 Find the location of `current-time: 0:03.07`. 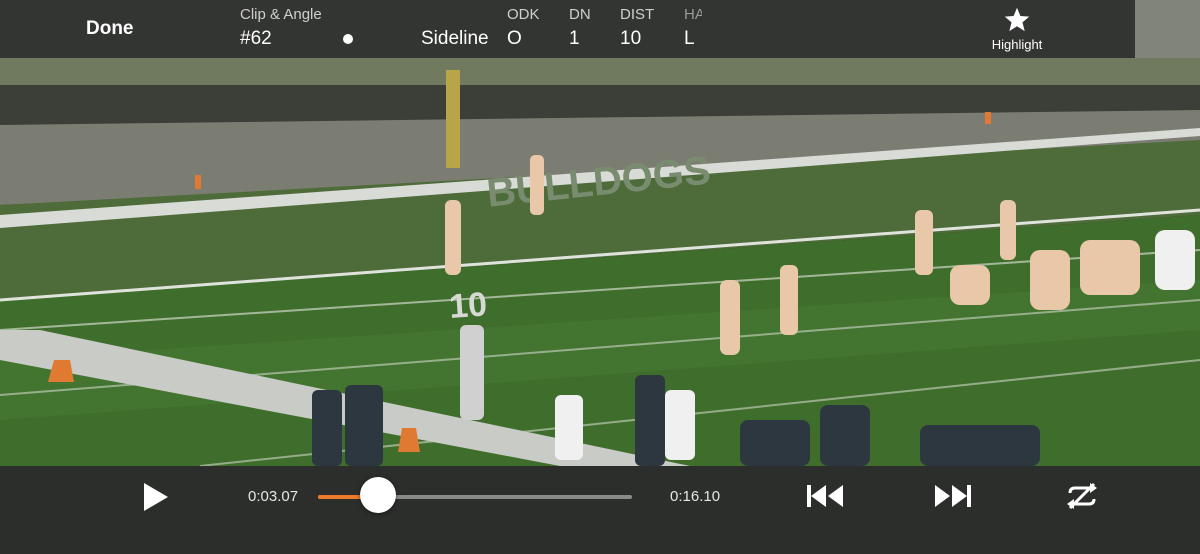

current-time: 0:03.07 is located at coordinates (273, 496).